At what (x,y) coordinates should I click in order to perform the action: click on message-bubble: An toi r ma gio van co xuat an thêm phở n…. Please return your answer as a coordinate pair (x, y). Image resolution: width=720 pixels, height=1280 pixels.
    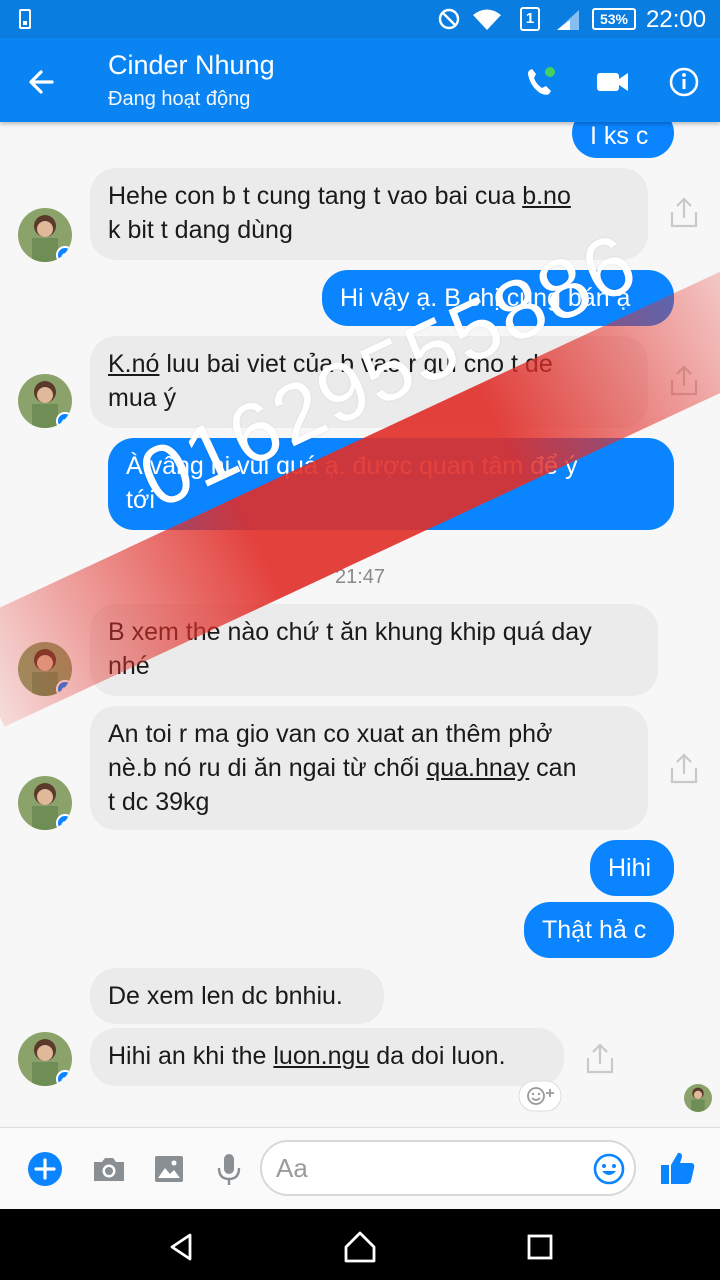
    Looking at the image, I should click on (369, 768).